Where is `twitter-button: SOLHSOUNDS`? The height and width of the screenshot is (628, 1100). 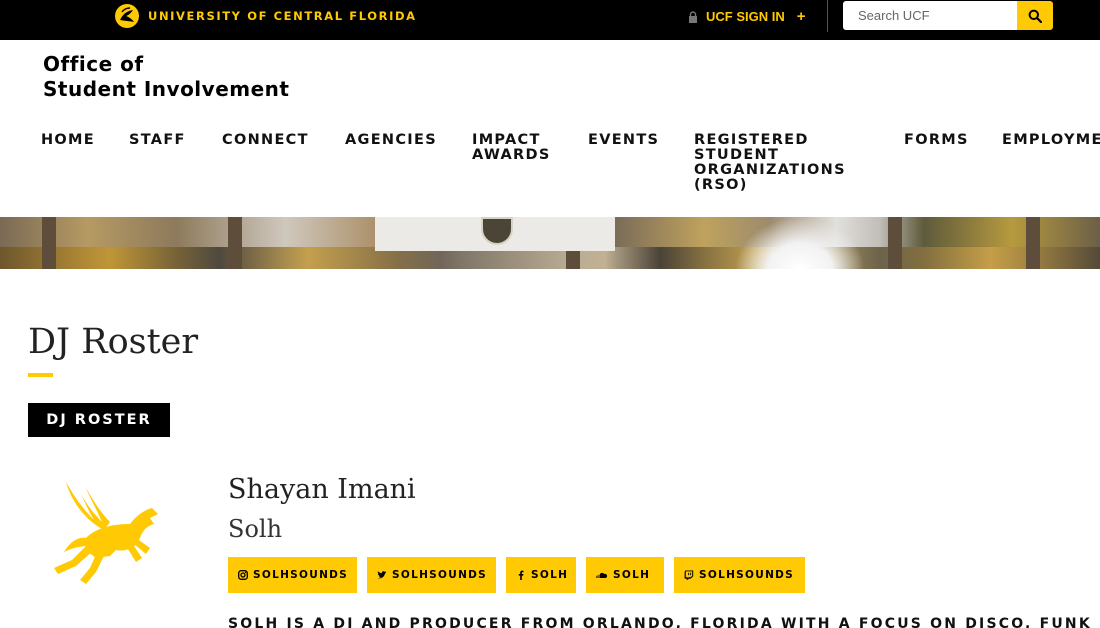 twitter-button: SOLHSOUNDS is located at coordinates (431, 575).